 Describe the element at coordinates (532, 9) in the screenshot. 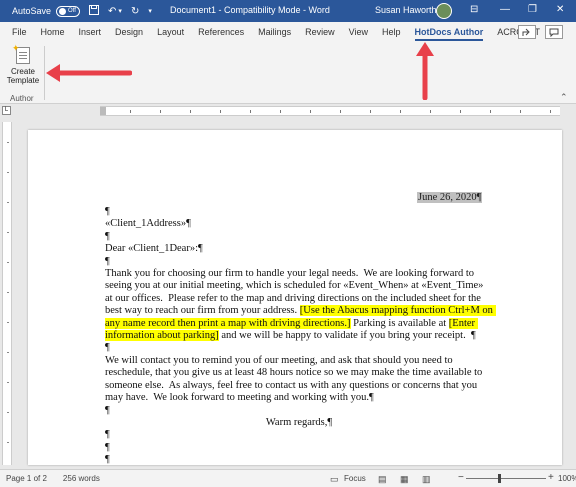

I see `restore-button: ❐` at that location.